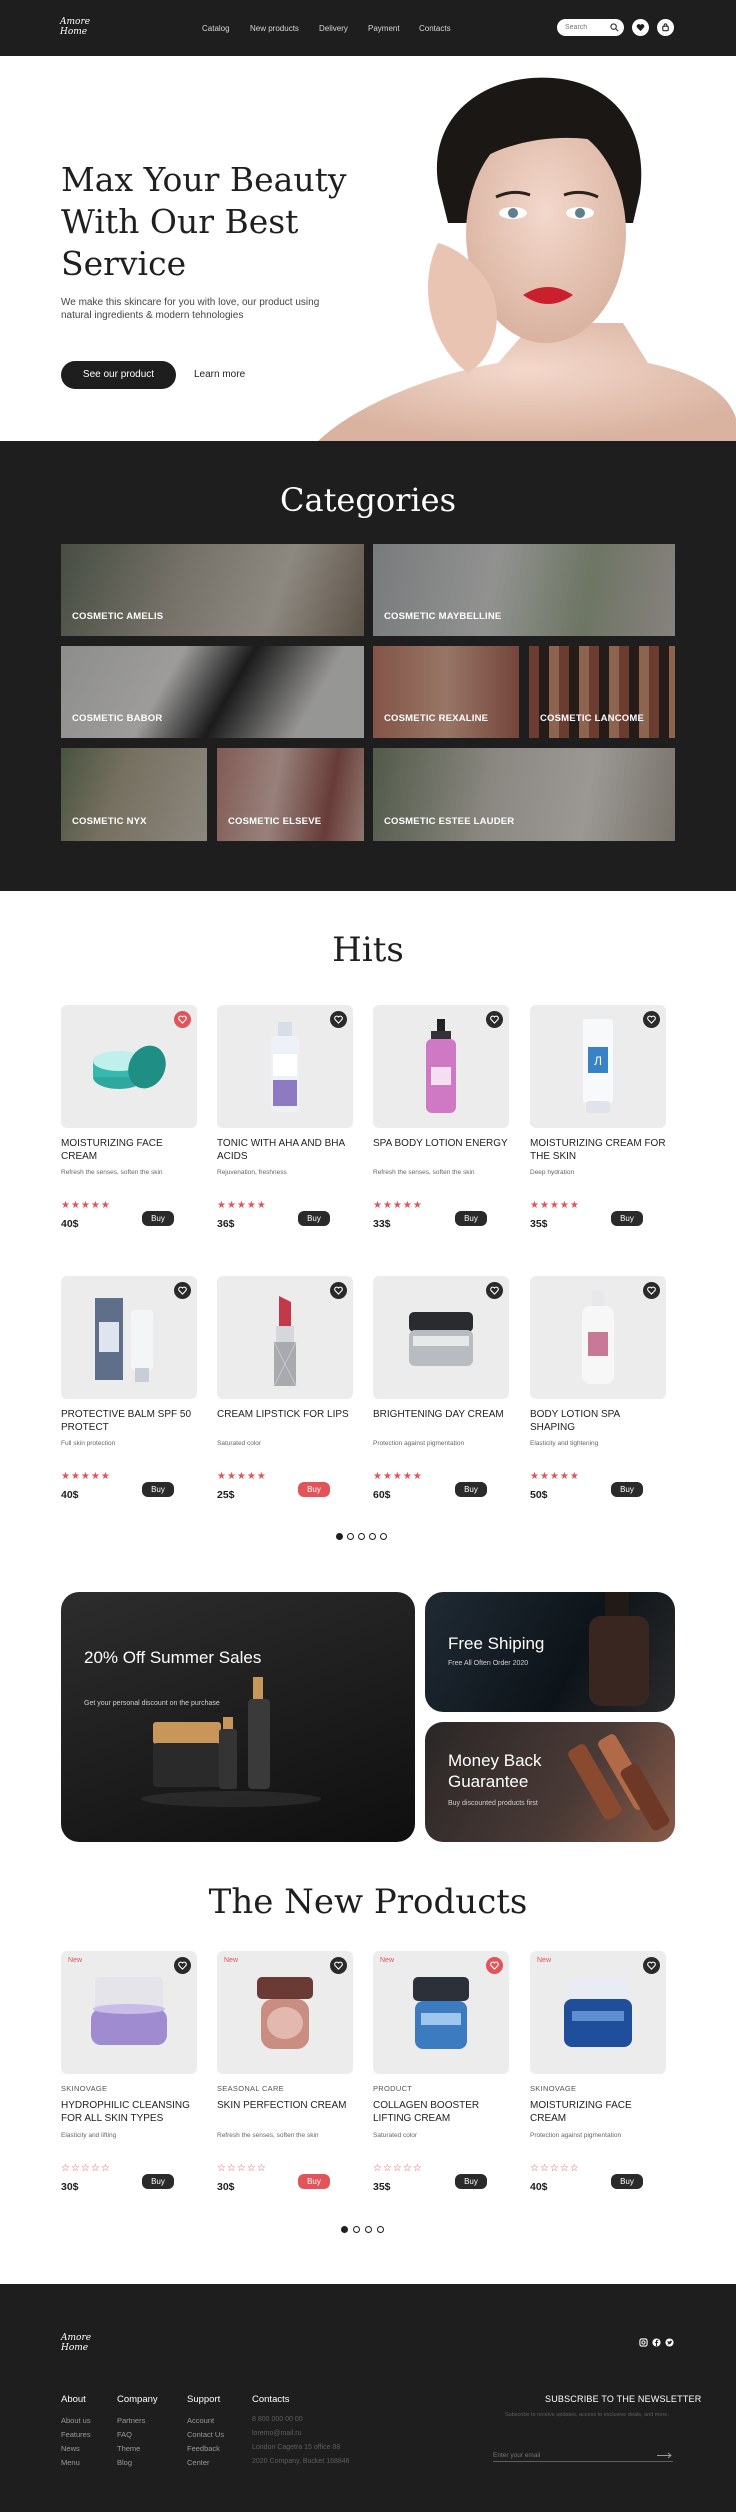 The image size is (736, 2512). I want to click on footer-link: Theme, so click(128, 2448).